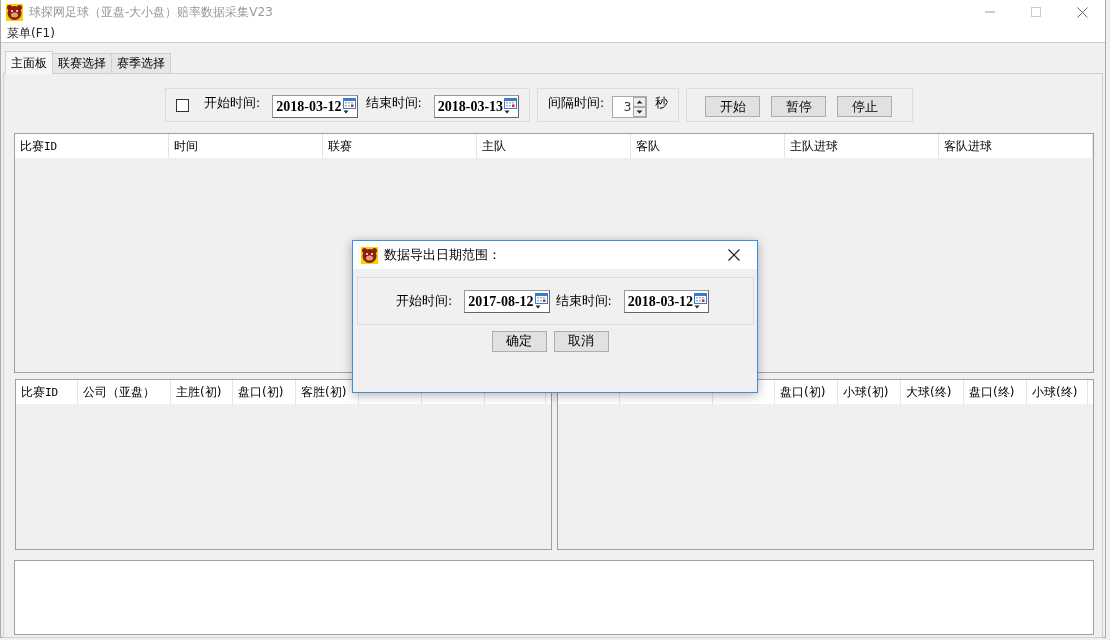  I want to click on column-header: 主胜(初), so click(202, 392).